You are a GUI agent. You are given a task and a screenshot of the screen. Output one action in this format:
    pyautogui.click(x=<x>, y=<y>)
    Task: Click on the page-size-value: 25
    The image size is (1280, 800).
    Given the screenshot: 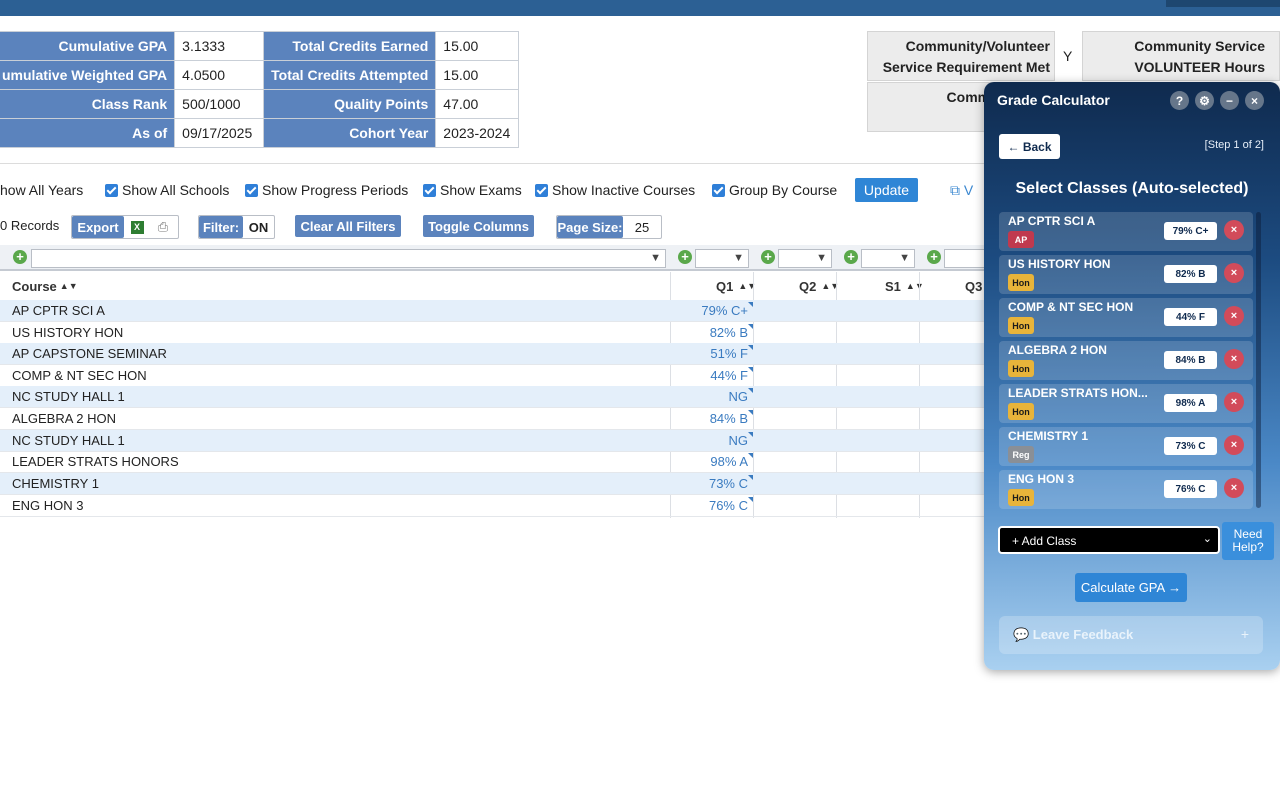 What is the action you would take?
    pyautogui.click(x=642, y=227)
    